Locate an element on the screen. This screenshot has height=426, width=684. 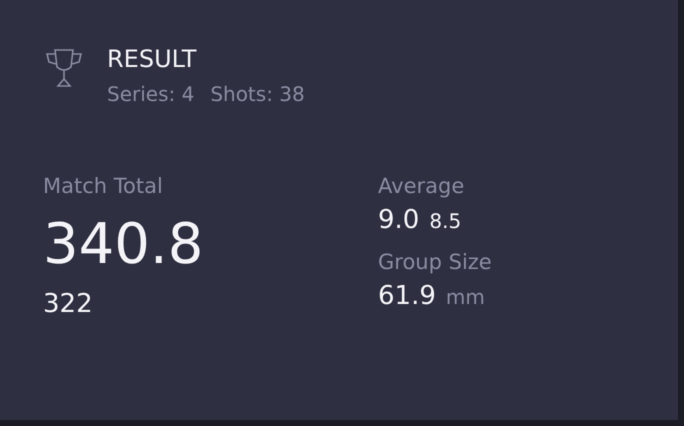
group-size-label: Group Size is located at coordinates (435, 262).